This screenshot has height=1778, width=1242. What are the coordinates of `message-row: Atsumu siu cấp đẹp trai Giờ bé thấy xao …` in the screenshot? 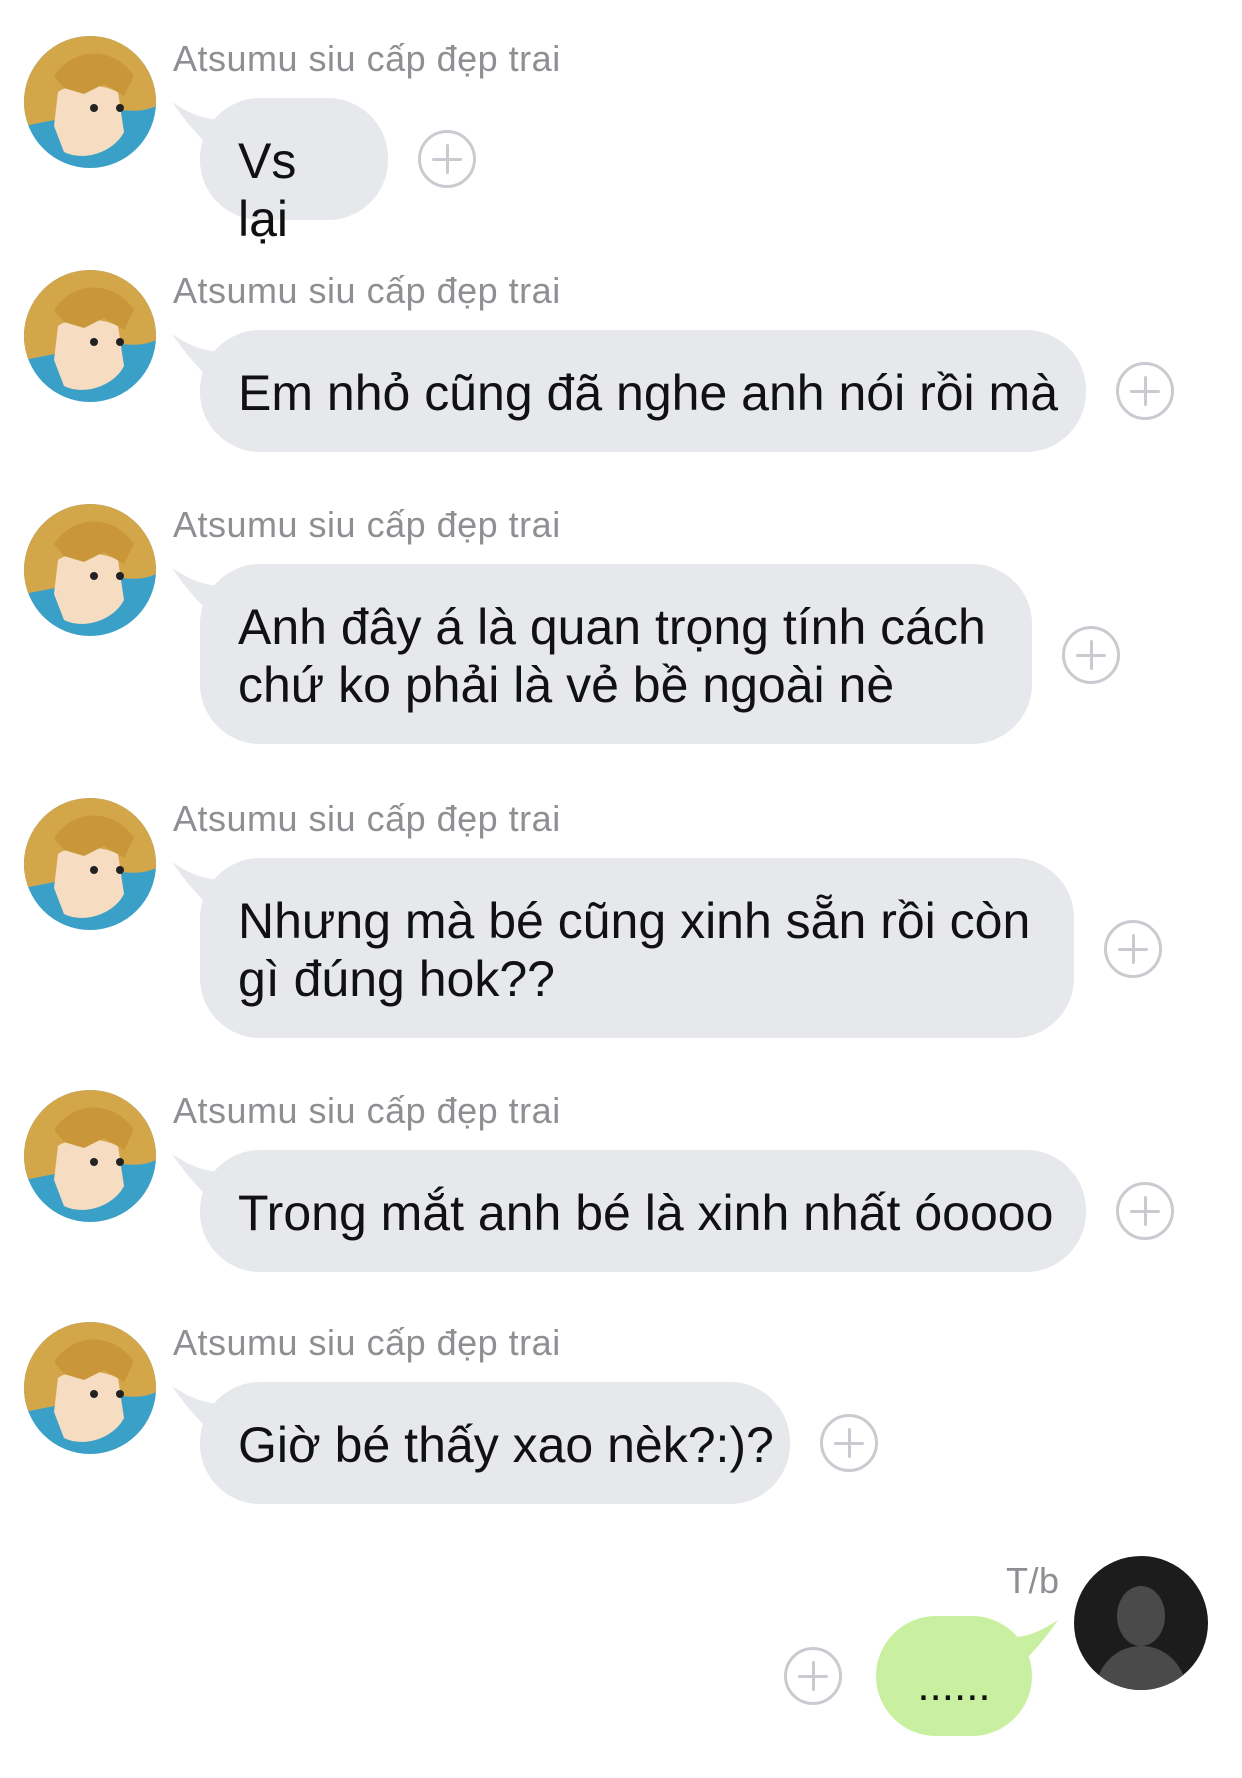 It's located at (621, 1399).